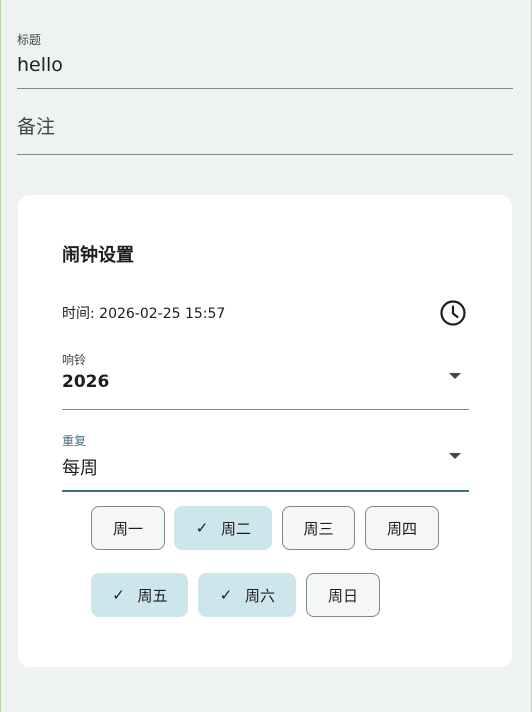  I want to click on weekday-chip-label: 周四, so click(401, 528).